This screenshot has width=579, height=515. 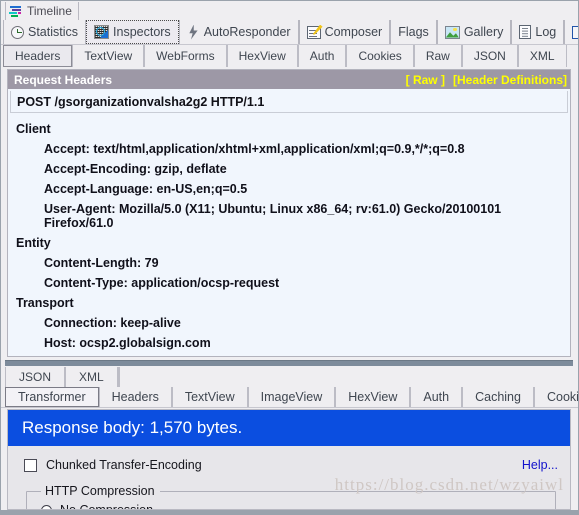 I want to click on response-tab-textview-label: TextView, so click(x=209, y=397).